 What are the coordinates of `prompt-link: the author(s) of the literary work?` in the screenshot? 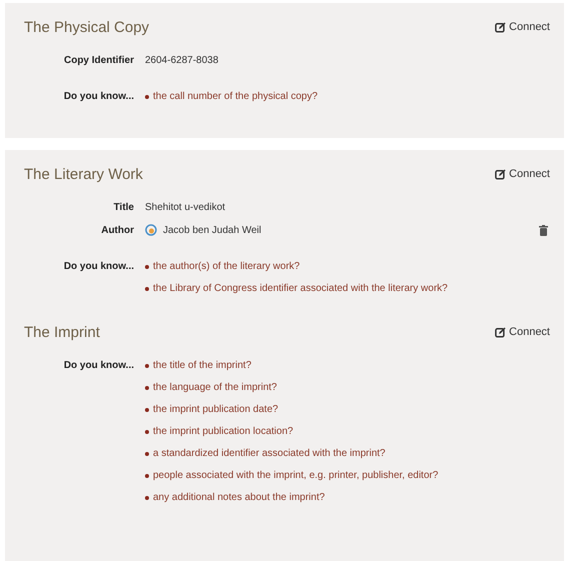 It's located at (226, 266).